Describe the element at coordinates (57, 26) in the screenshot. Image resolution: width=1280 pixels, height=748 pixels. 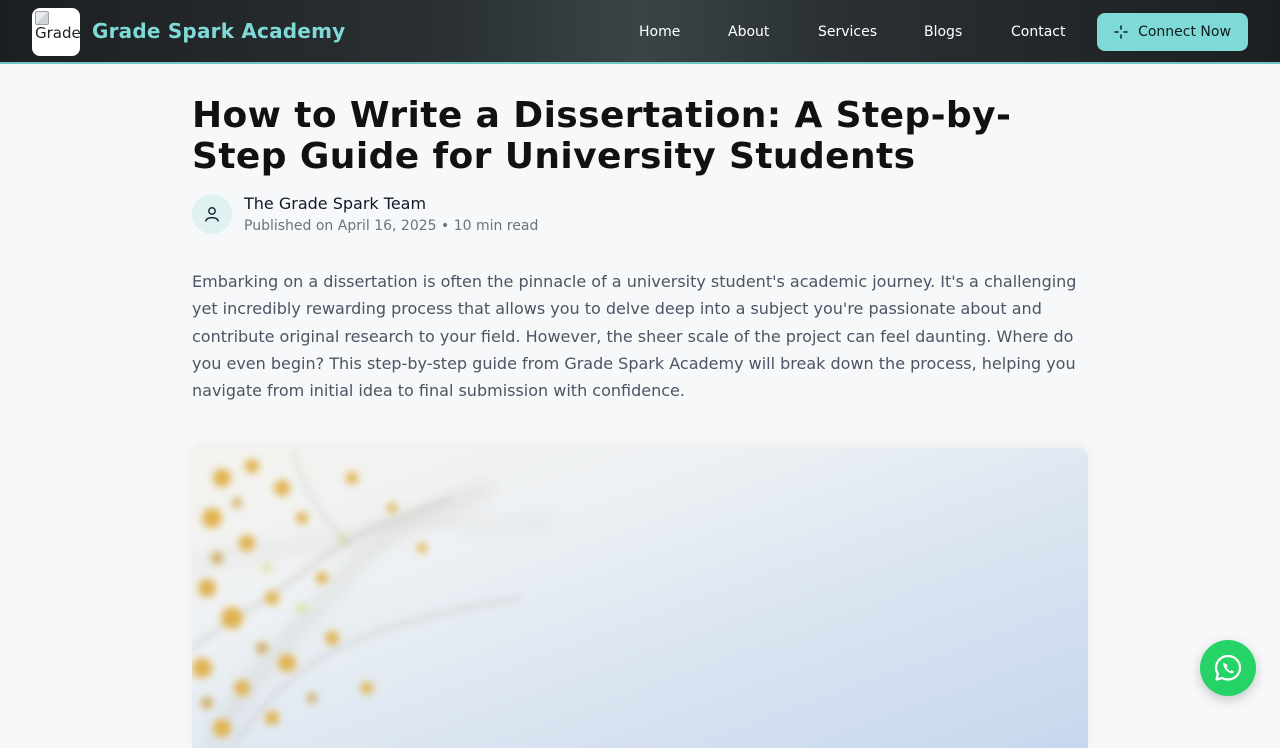
I see `logo-alt-text: Grade` at that location.